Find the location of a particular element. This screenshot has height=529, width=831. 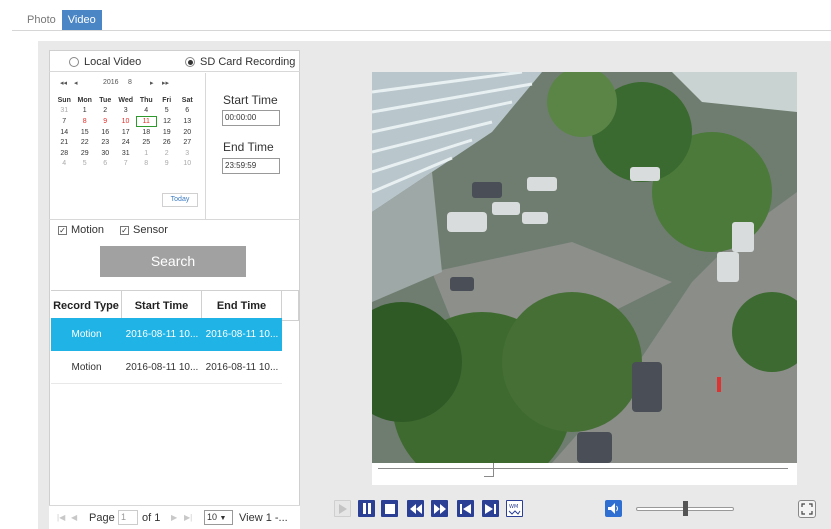

volume-icon is located at coordinates (613, 508).